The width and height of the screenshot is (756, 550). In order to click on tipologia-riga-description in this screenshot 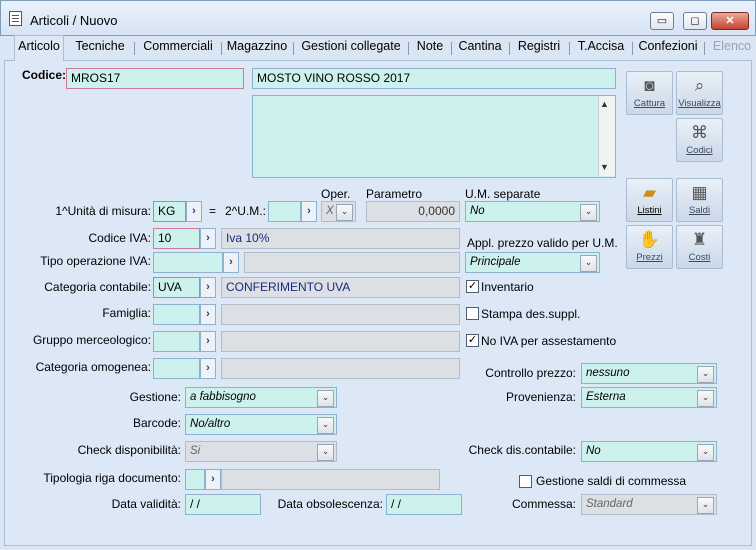, I will do `click(330, 479)`.